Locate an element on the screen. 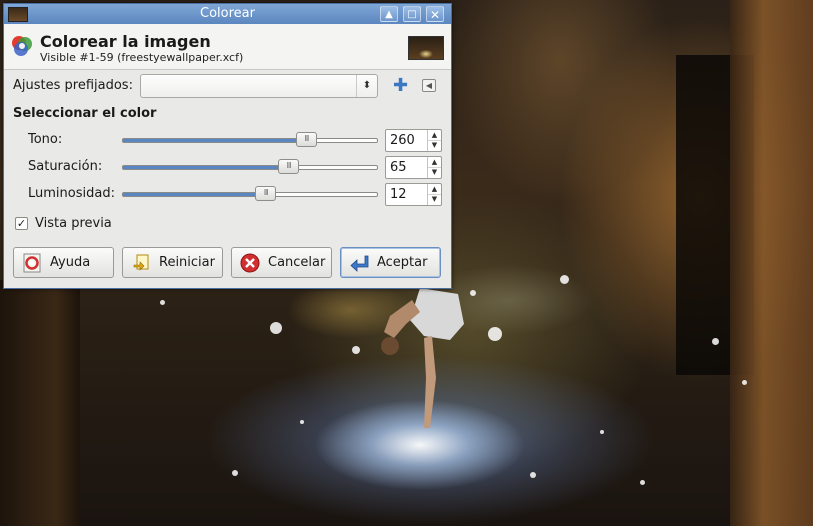 This screenshot has width=813, height=526. add-preset-icon: ✚ is located at coordinates (401, 86).